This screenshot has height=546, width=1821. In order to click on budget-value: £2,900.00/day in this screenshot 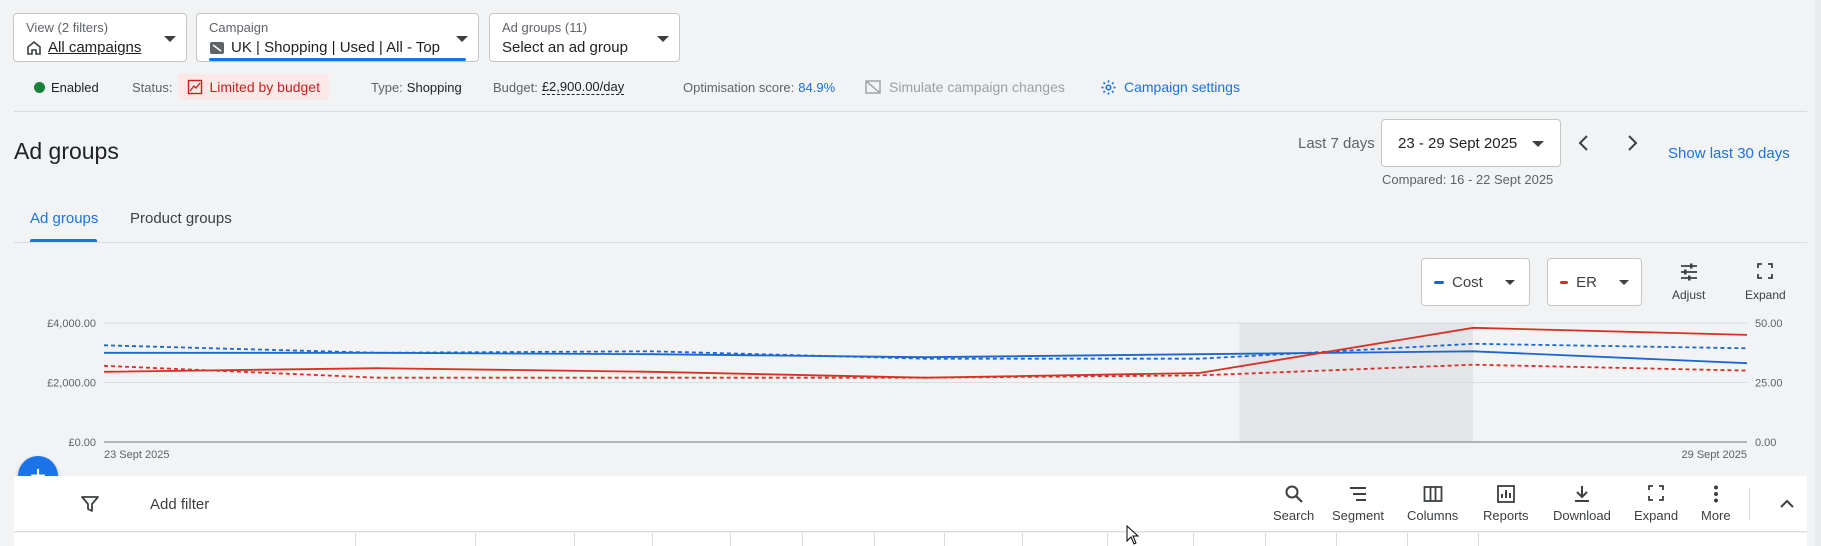, I will do `click(583, 87)`.